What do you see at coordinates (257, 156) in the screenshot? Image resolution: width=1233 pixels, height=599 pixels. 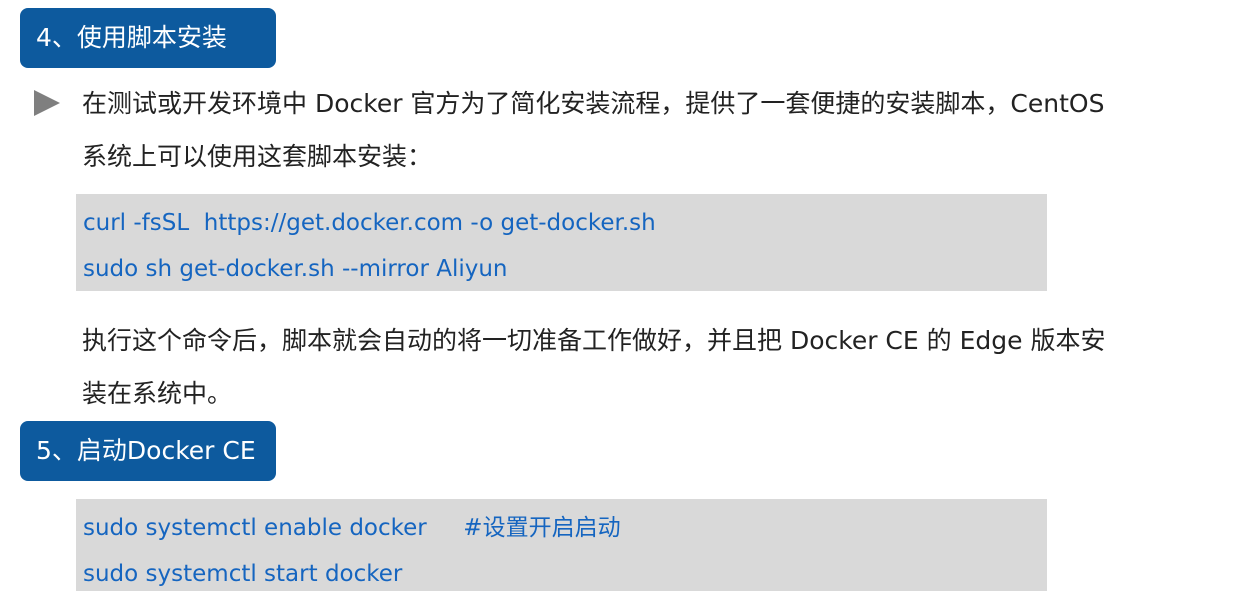 I see `intro-line-2: 系统上可以使用这套脚本安装：` at bounding box center [257, 156].